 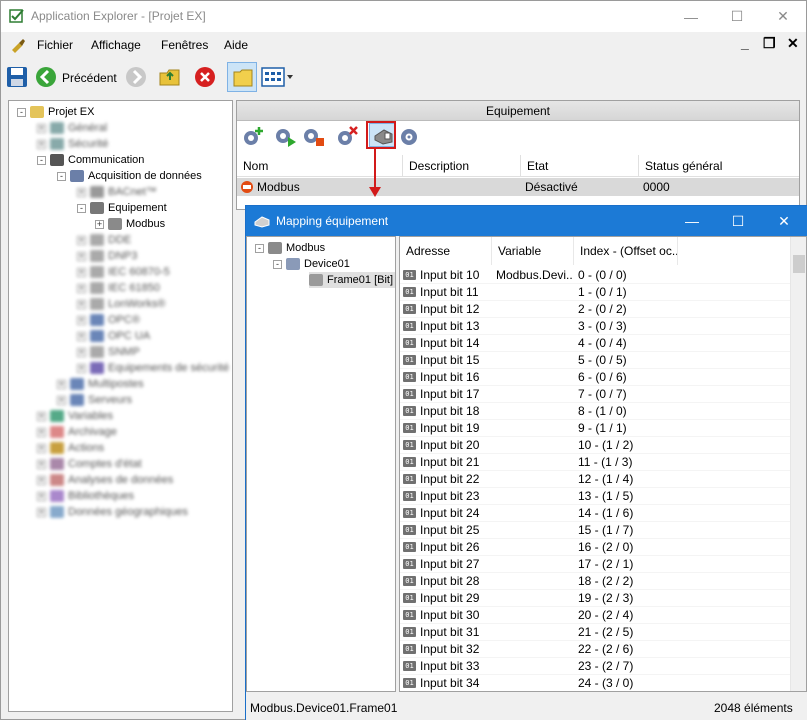 I want to click on forward-icon, so click(x=136, y=77).